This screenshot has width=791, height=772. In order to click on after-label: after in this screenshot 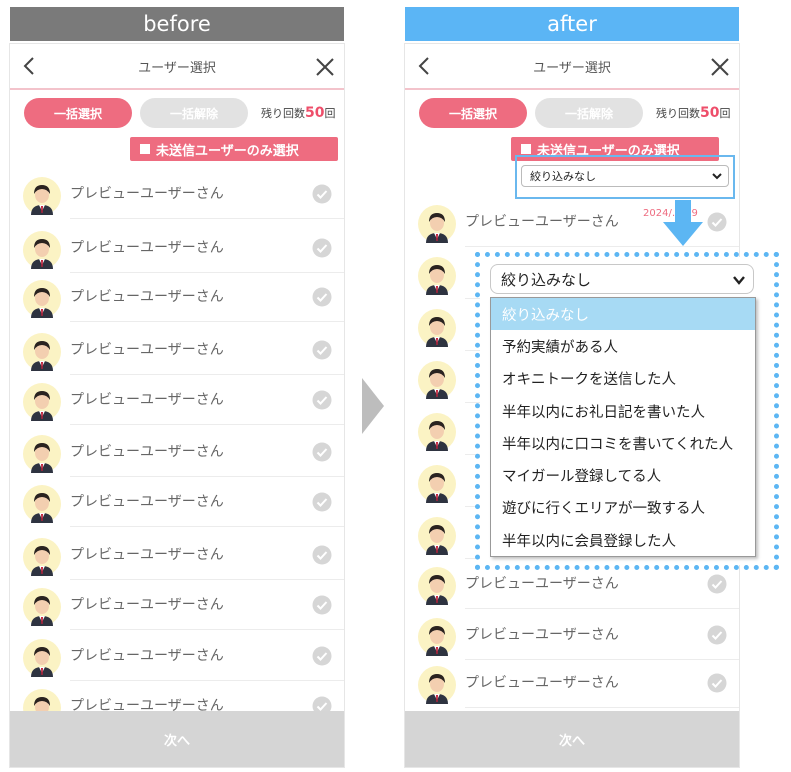, I will do `click(572, 24)`.